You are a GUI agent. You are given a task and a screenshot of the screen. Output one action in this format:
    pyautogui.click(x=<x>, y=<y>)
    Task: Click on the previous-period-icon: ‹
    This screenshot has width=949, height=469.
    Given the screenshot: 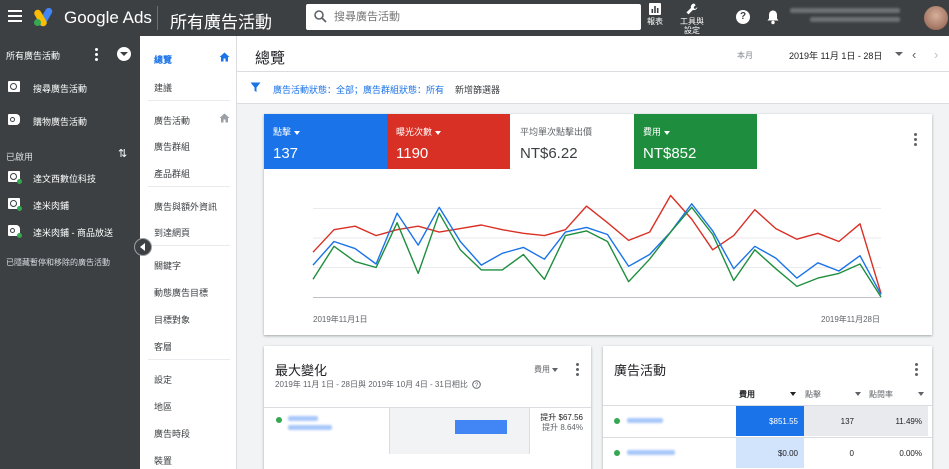 What is the action you would take?
    pyautogui.click(x=914, y=54)
    